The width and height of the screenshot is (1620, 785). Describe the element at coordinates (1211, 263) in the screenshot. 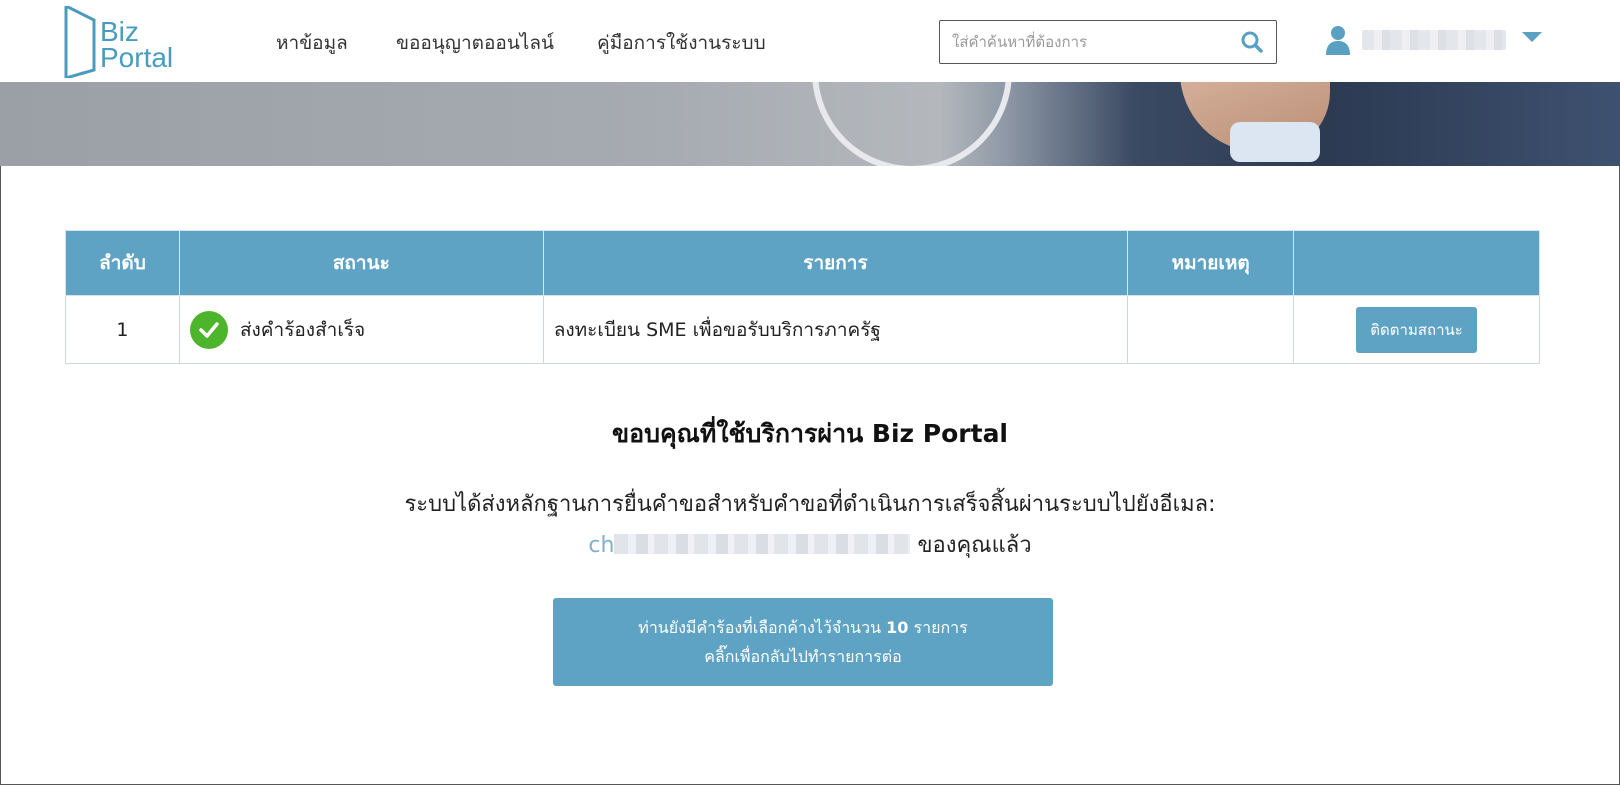

I see `col-header-note: หมายเหตุ` at that location.